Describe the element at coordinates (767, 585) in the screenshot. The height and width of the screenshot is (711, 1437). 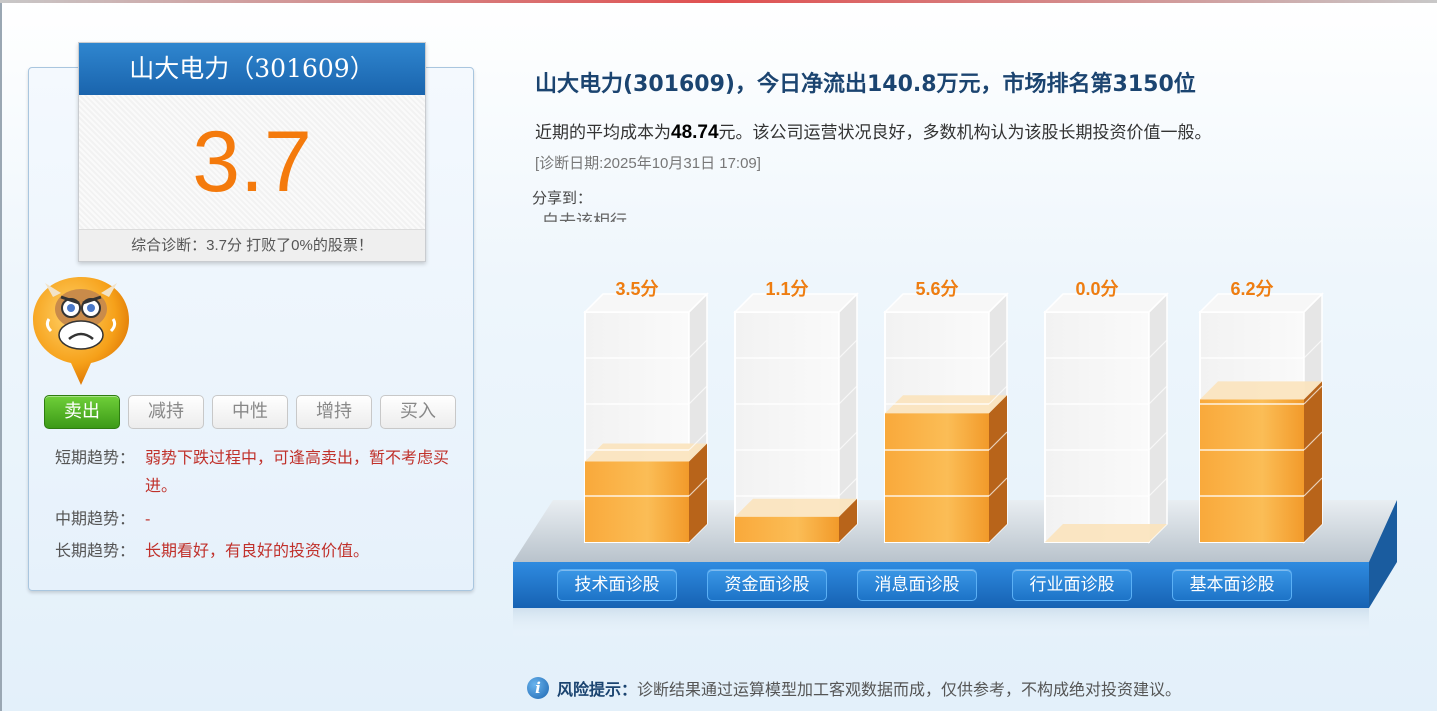
I see `category-button-1: 资金面诊股` at that location.